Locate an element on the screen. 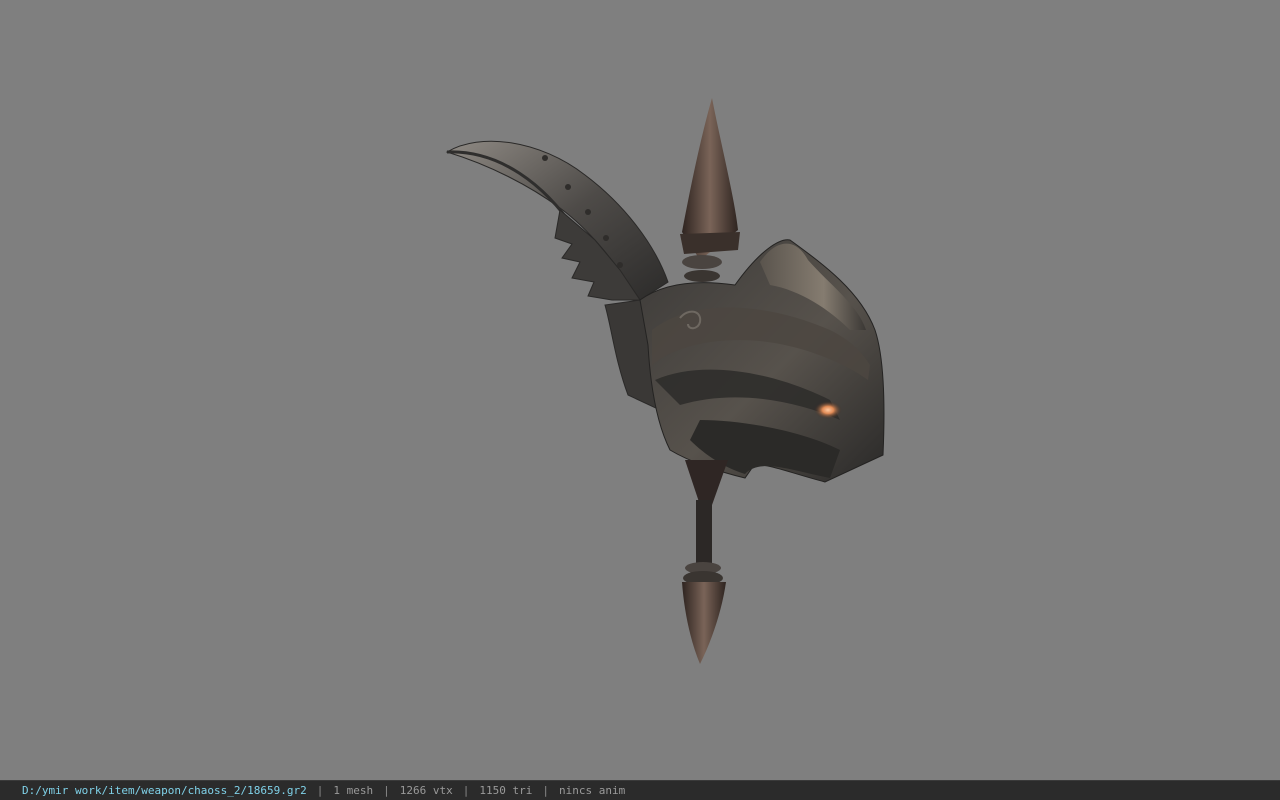  mesh-count: 1 mesh is located at coordinates (353, 790).